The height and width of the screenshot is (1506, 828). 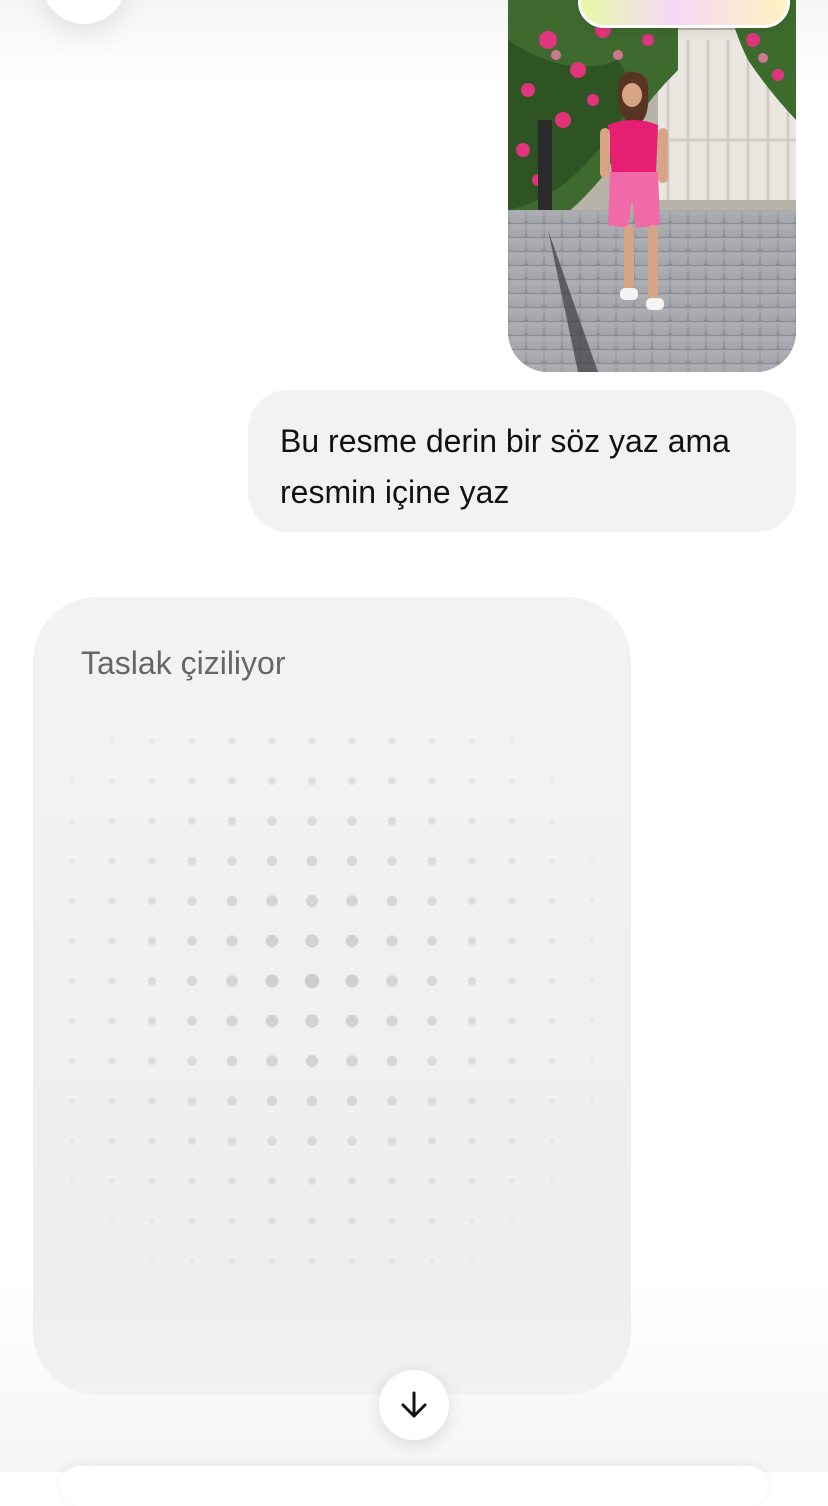 What do you see at coordinates (414, 1405) in the screenshot?
I see `scroll-down-button` at bounding box center [414, 1405].